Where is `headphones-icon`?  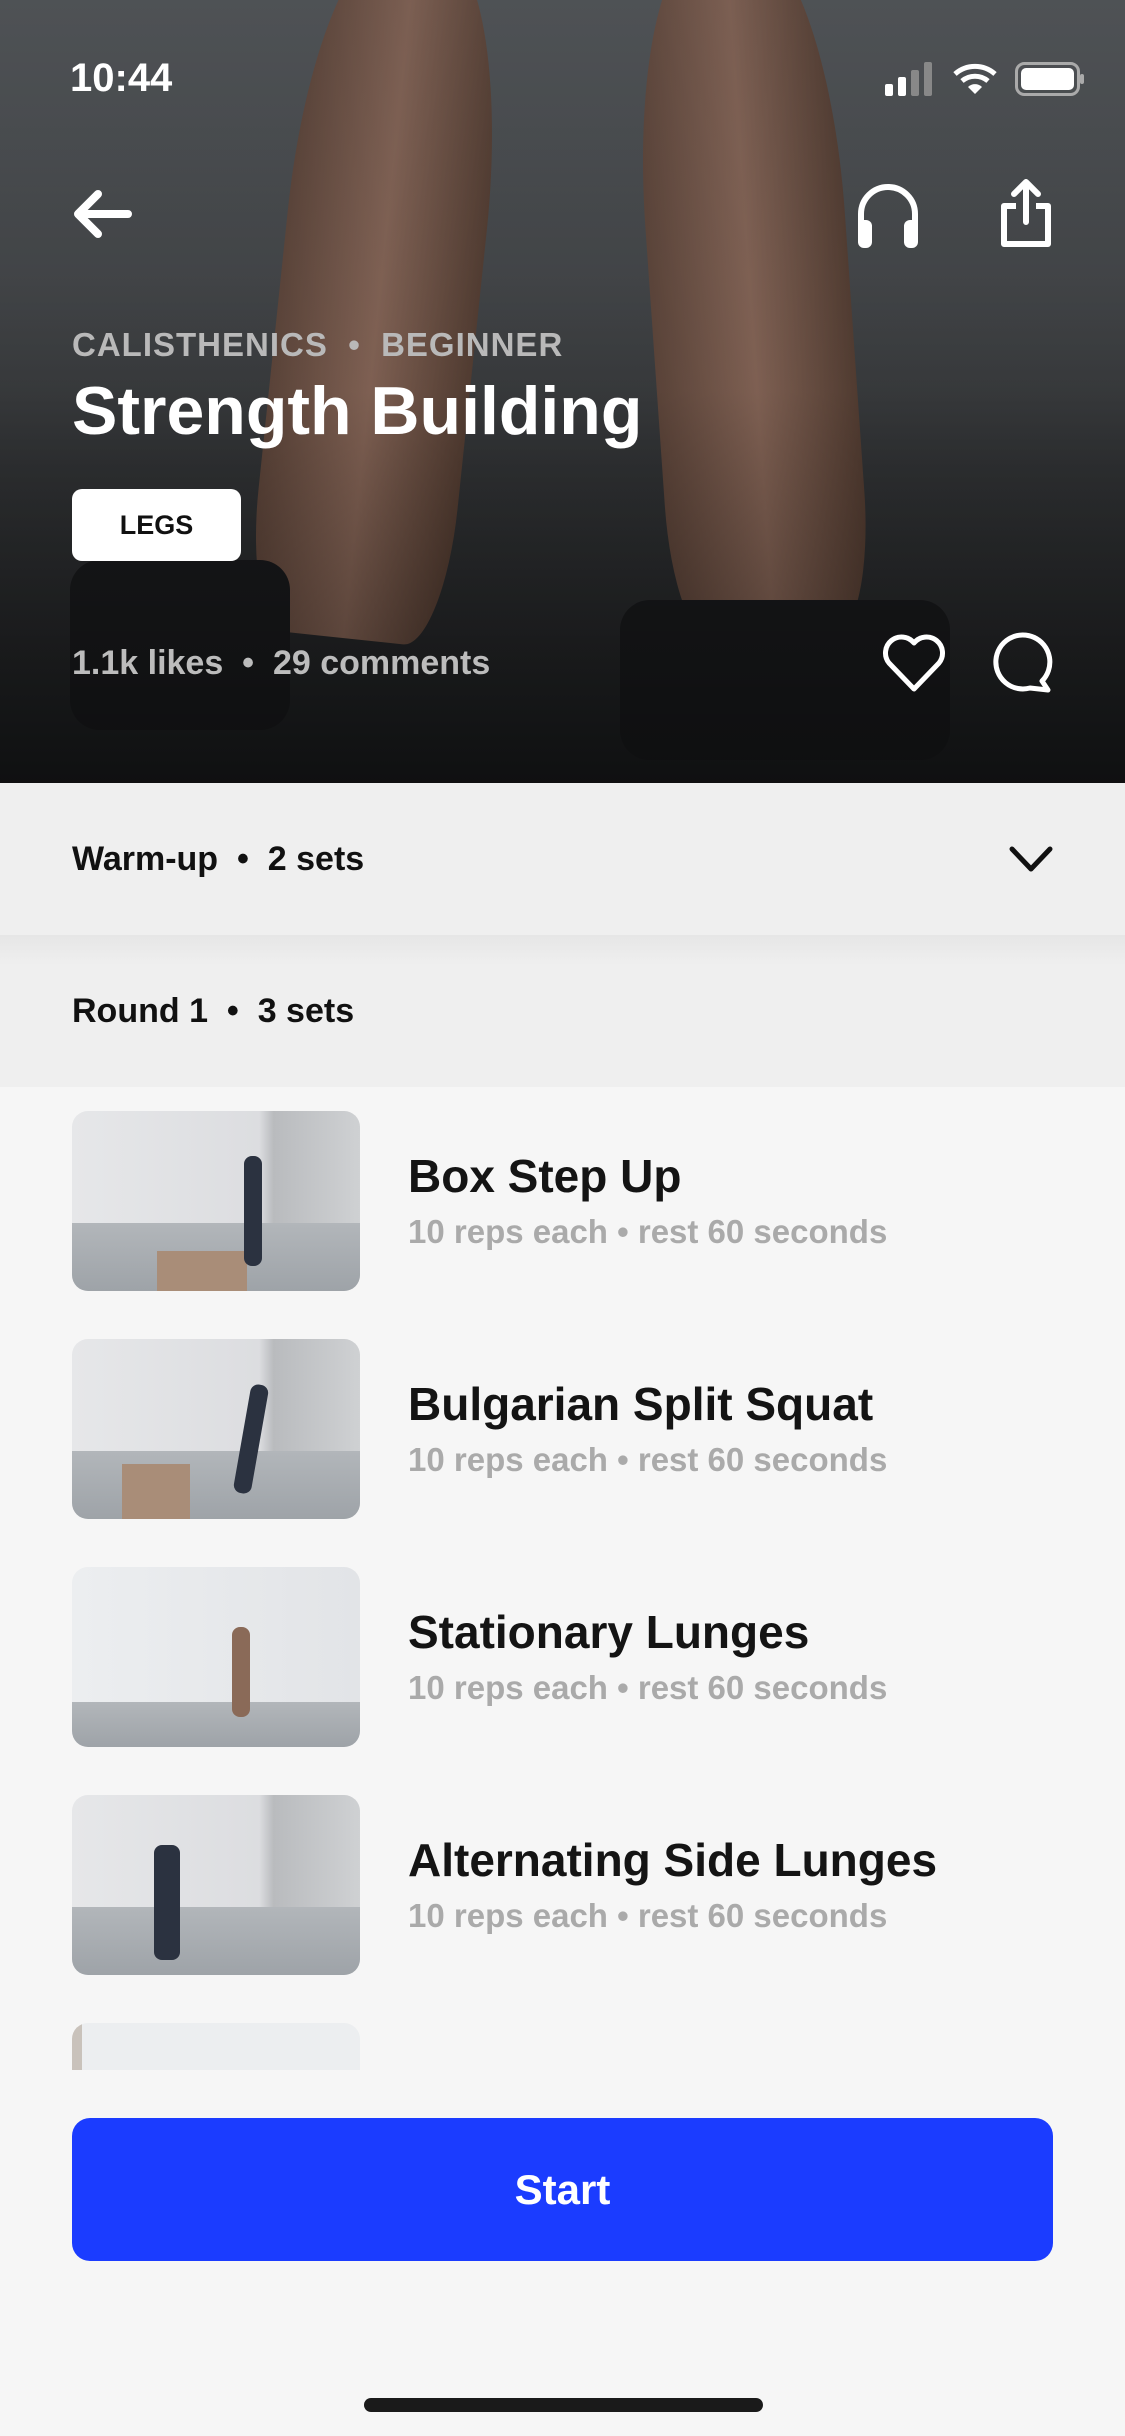
headphones-icon is located at coordinates (888, 215).